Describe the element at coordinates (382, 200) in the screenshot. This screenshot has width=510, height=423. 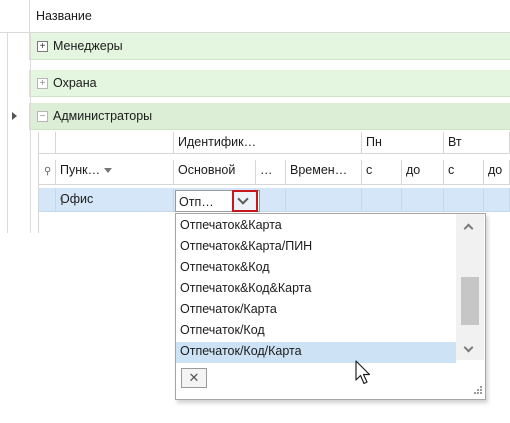
I see `cell-mon-from` at that location.